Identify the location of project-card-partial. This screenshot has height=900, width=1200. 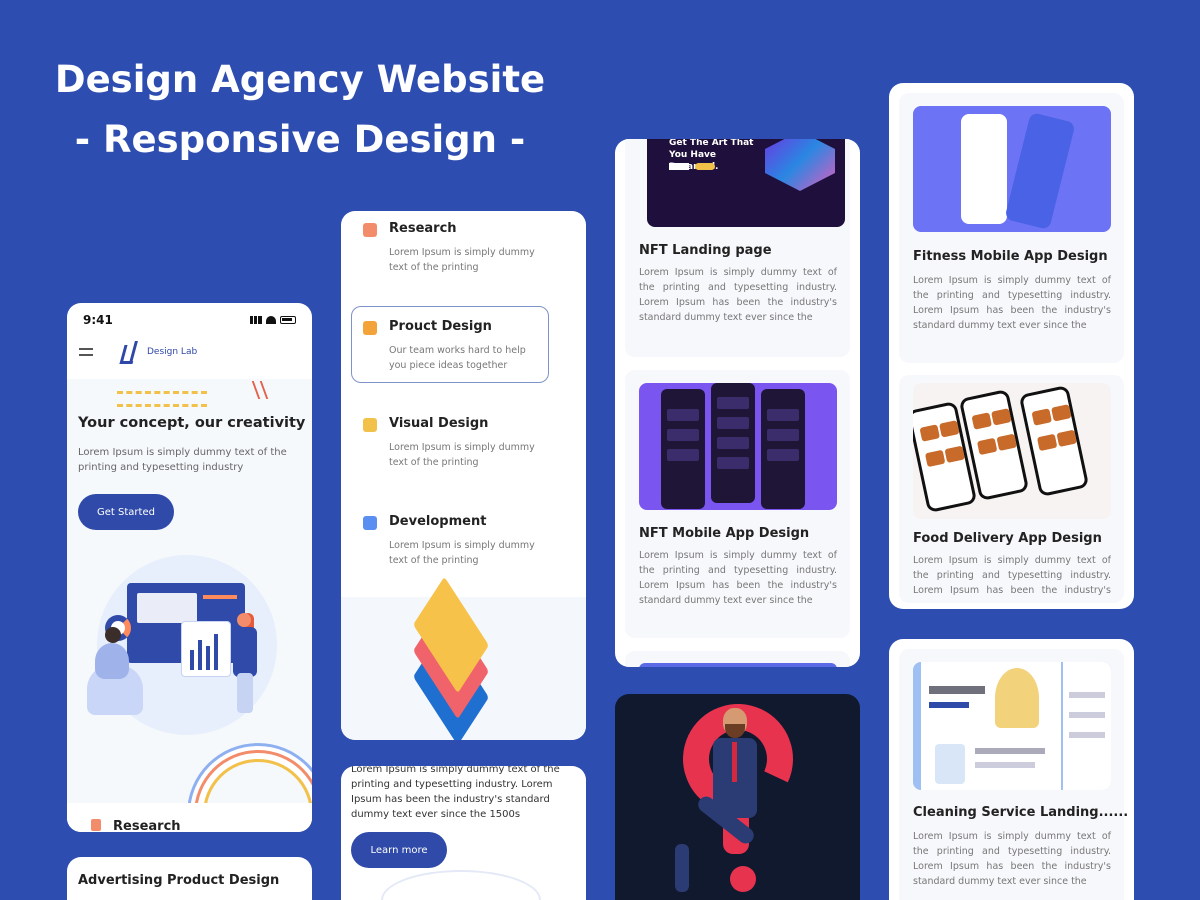
(737, 659).